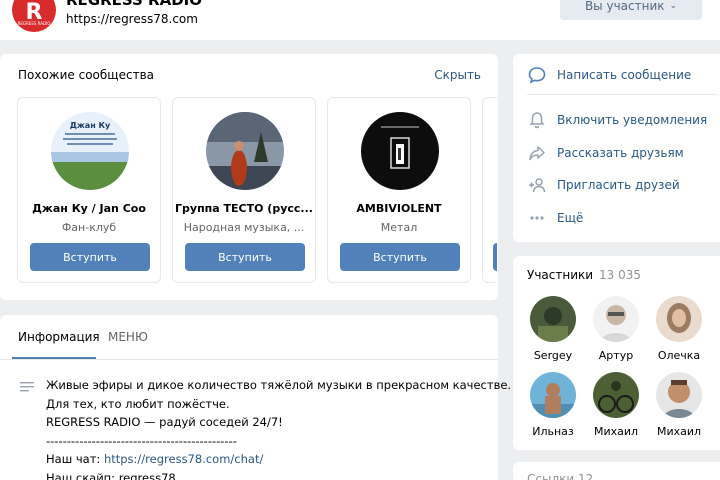  Describe the element at coordinates (616, 355) in the screenshot. I see `member-name: Артур` at that location.